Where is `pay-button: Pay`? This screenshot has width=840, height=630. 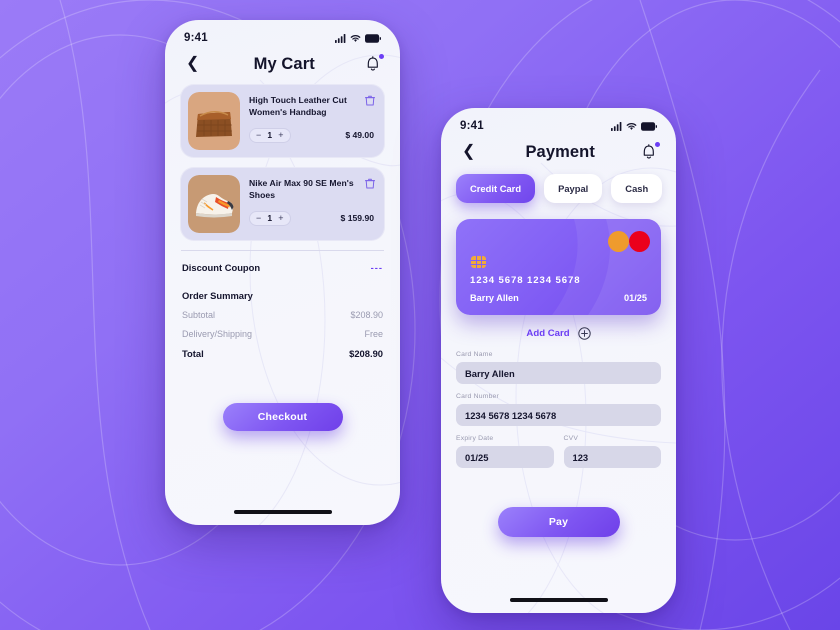 pay-button: Pay is located at coordinates (558, 522).